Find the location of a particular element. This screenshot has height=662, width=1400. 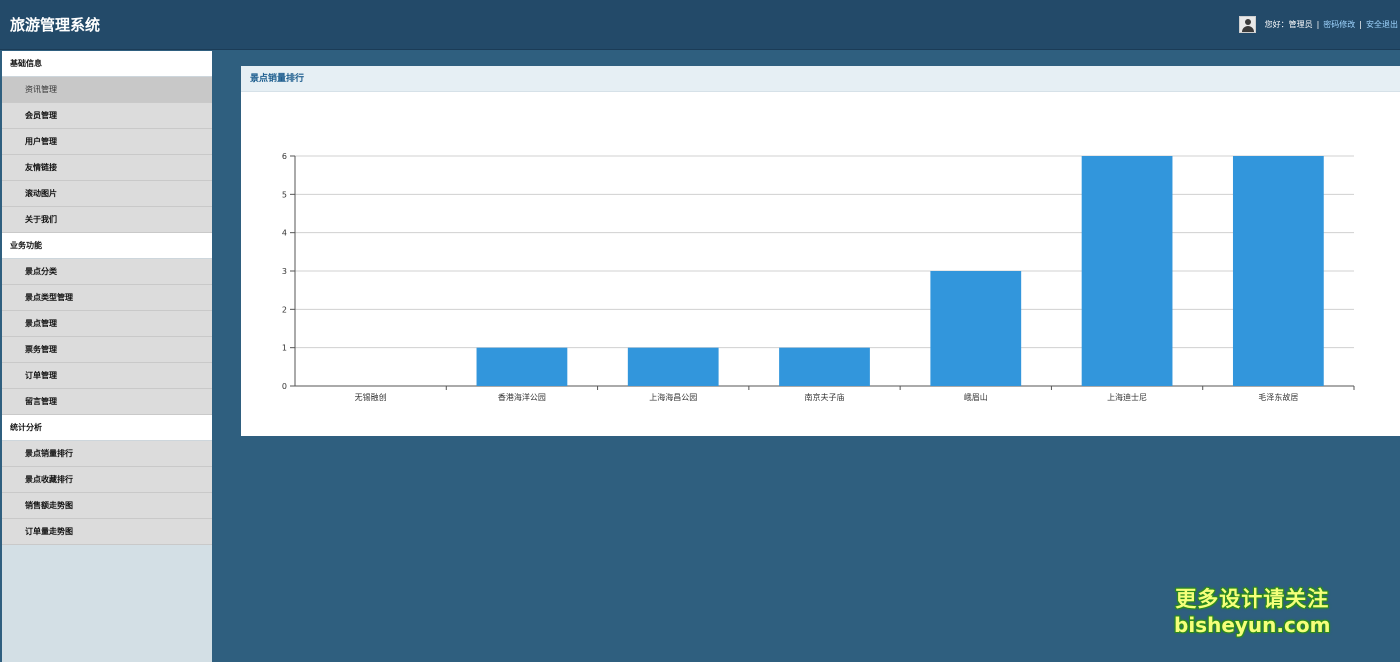

sidebar-item-tickets: 票务管理 is located at coordinates (107, 350).